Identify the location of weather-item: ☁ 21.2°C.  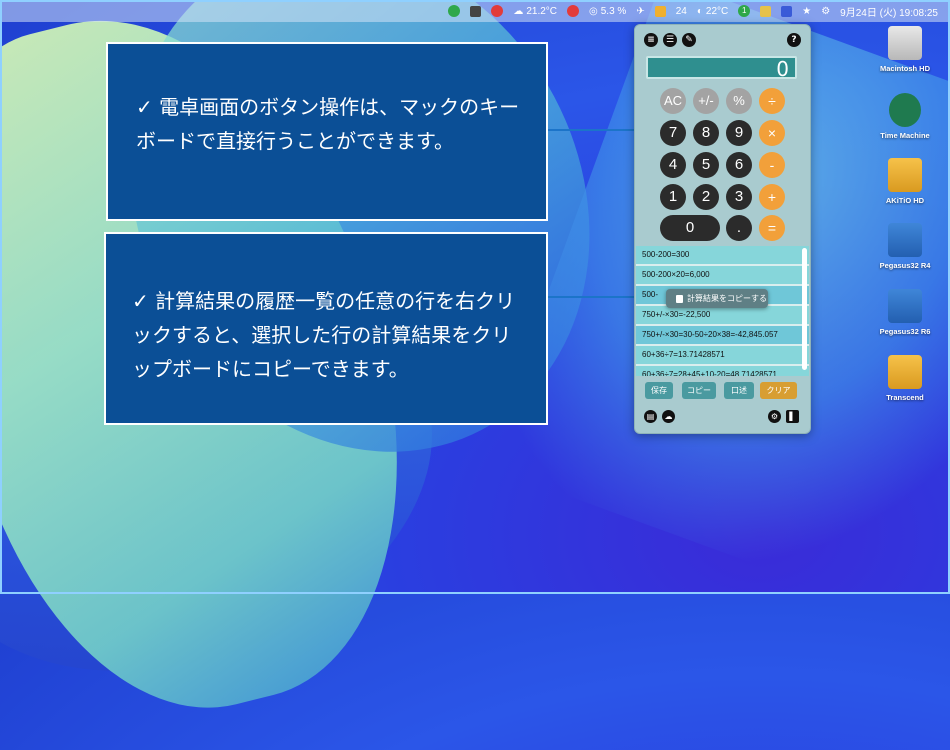
(535, 11).